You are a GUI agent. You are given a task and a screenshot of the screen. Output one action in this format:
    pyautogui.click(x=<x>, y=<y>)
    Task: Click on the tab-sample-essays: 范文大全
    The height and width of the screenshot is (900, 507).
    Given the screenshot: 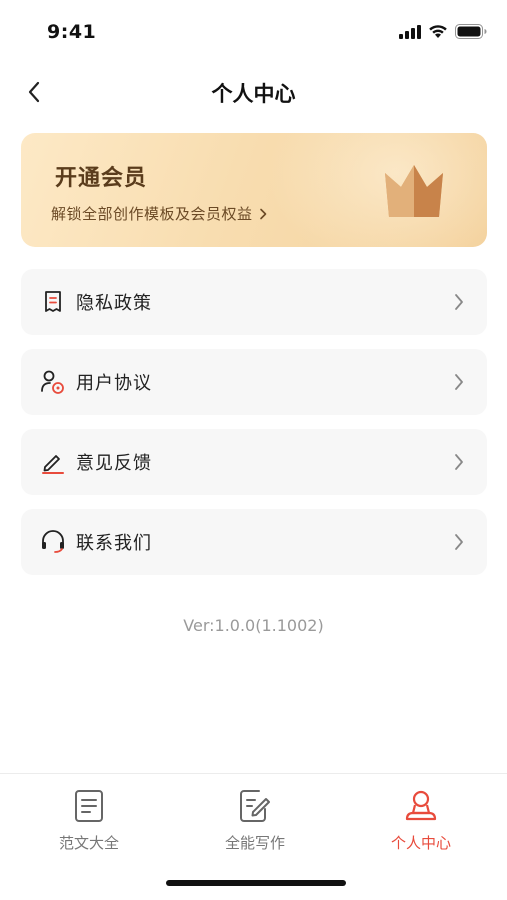 What is the action you would take?
    pyautogui.click(x=89, y=823)
    